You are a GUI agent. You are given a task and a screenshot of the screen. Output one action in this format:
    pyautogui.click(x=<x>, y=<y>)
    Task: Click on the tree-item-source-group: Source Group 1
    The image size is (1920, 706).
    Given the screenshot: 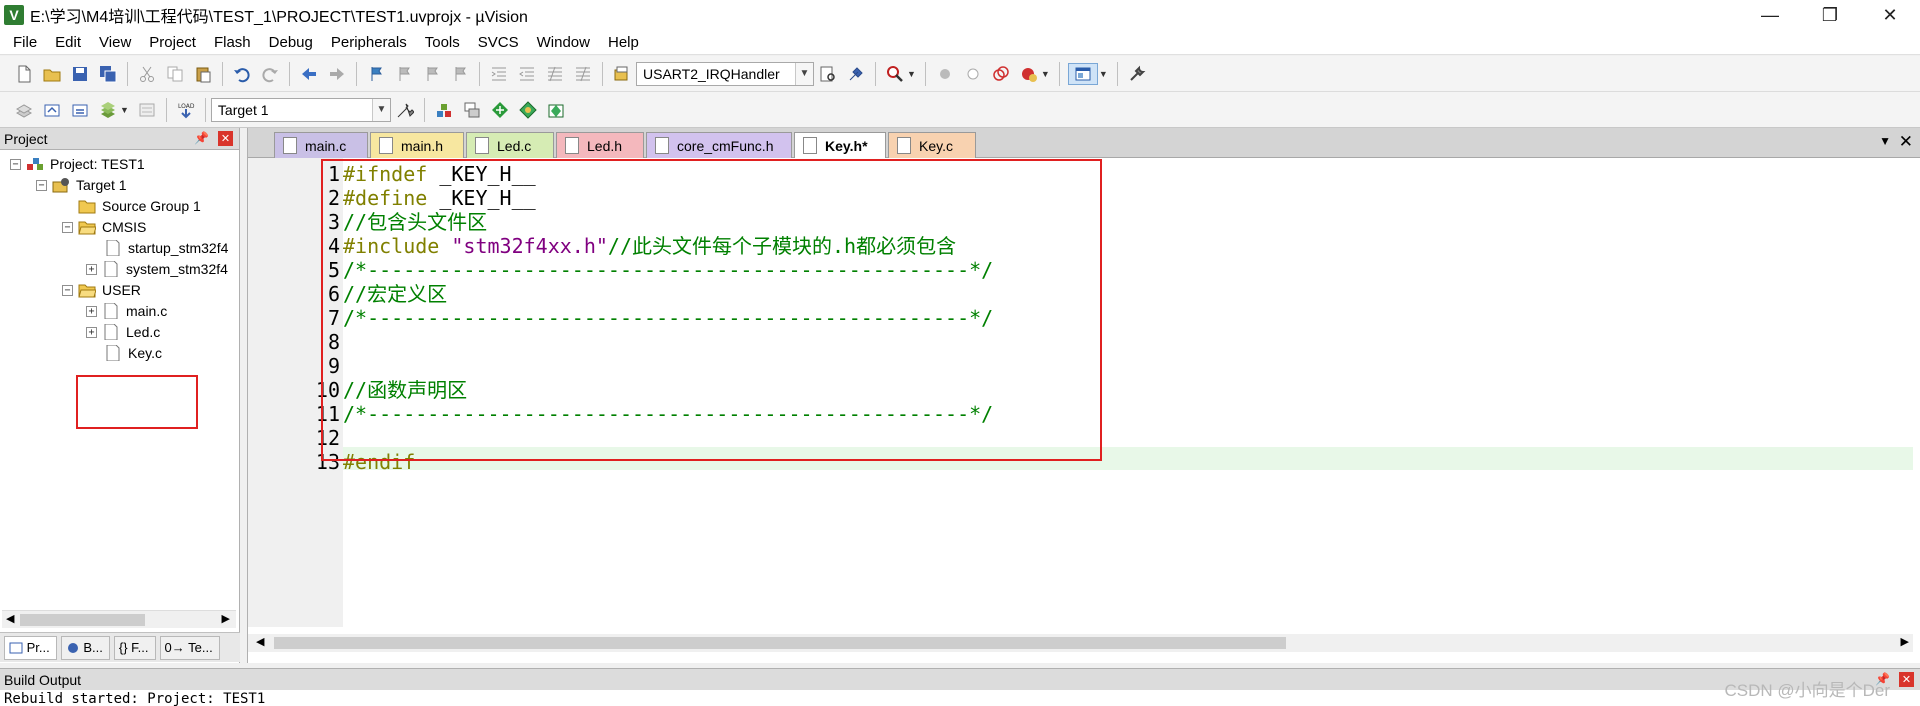 What is the action you would take?
    pyautogui.click(x=139, y=206)
    